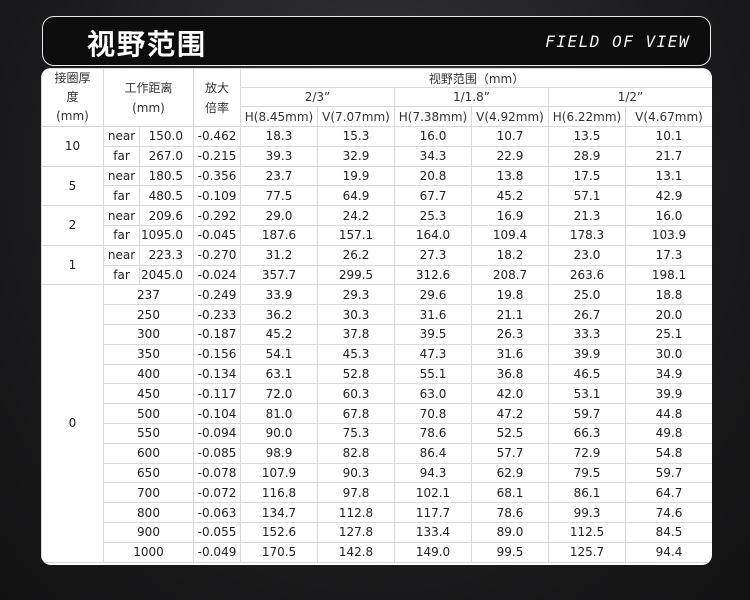  Describe the element at coordinates (279, 532) in the screenshot. I see `fov-value-cell: 152.6` at that location.